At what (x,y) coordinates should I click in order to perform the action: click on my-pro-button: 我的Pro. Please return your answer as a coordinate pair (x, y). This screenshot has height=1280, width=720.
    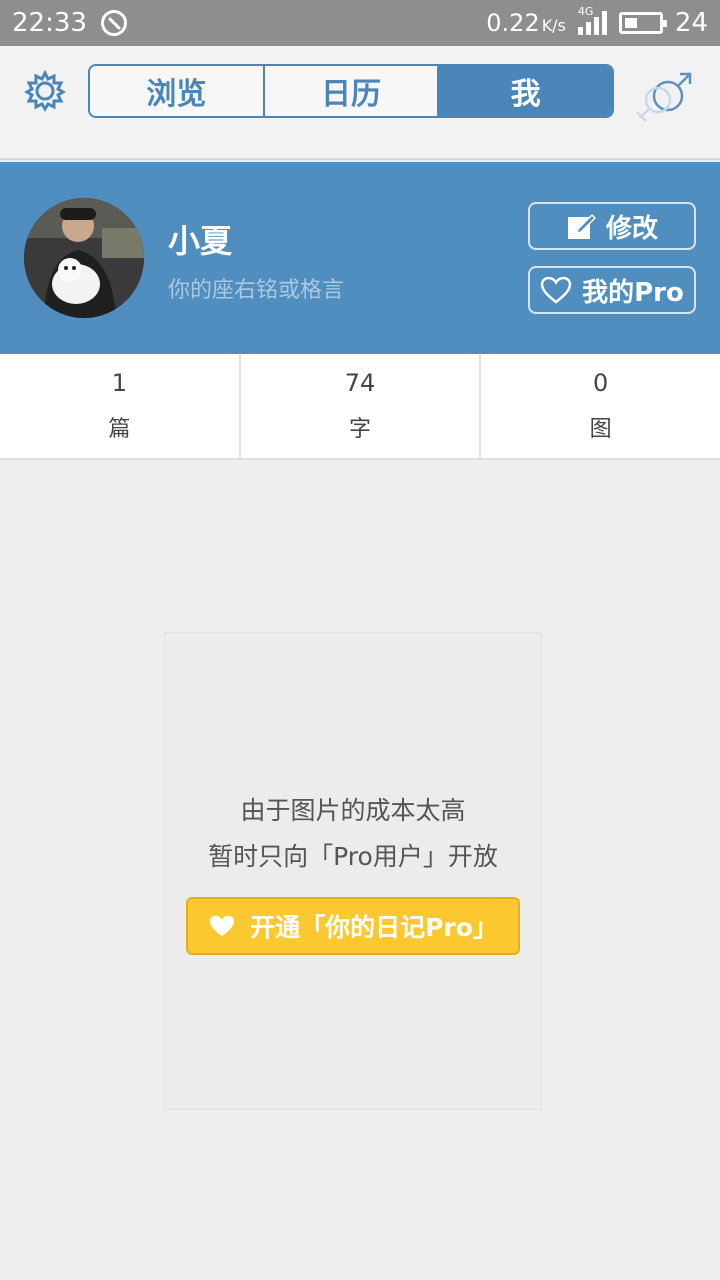
    Looking at the image, I should click on (612, 290).